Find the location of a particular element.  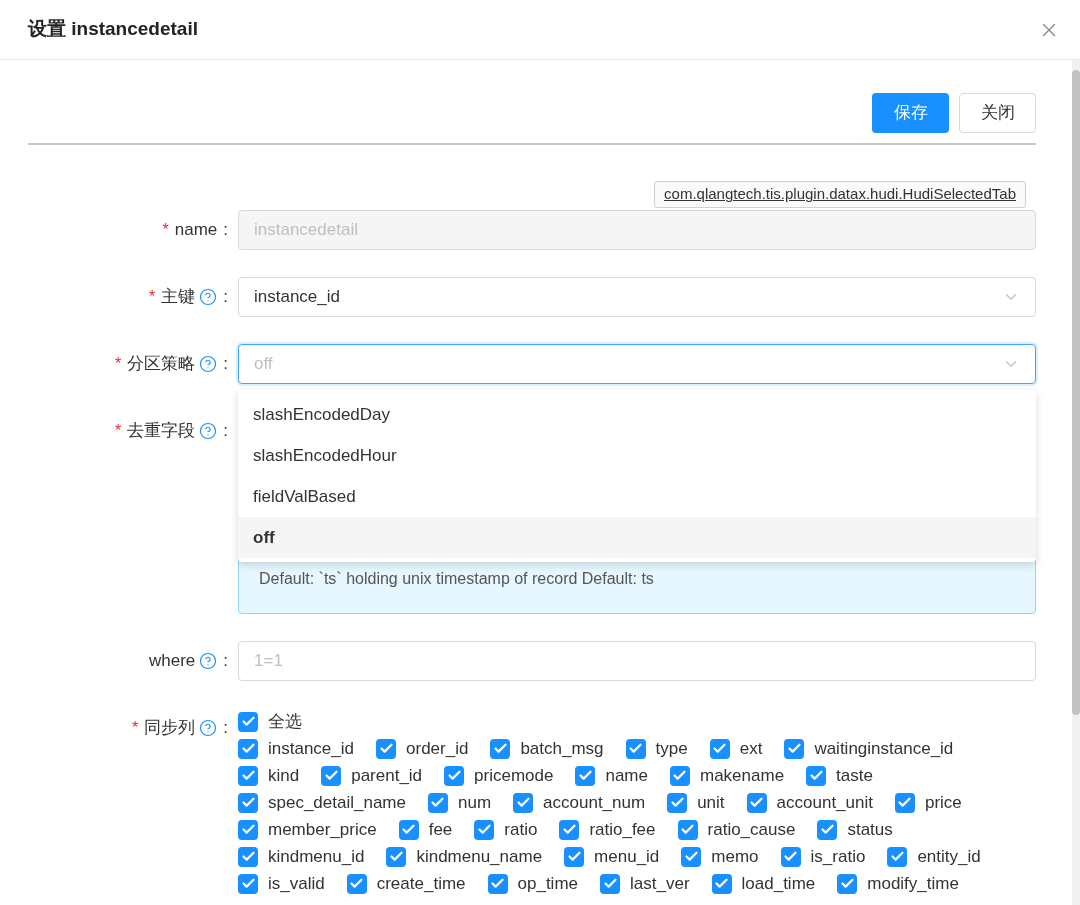

column-checkbox: account_num is located at coordinates (579, 802).